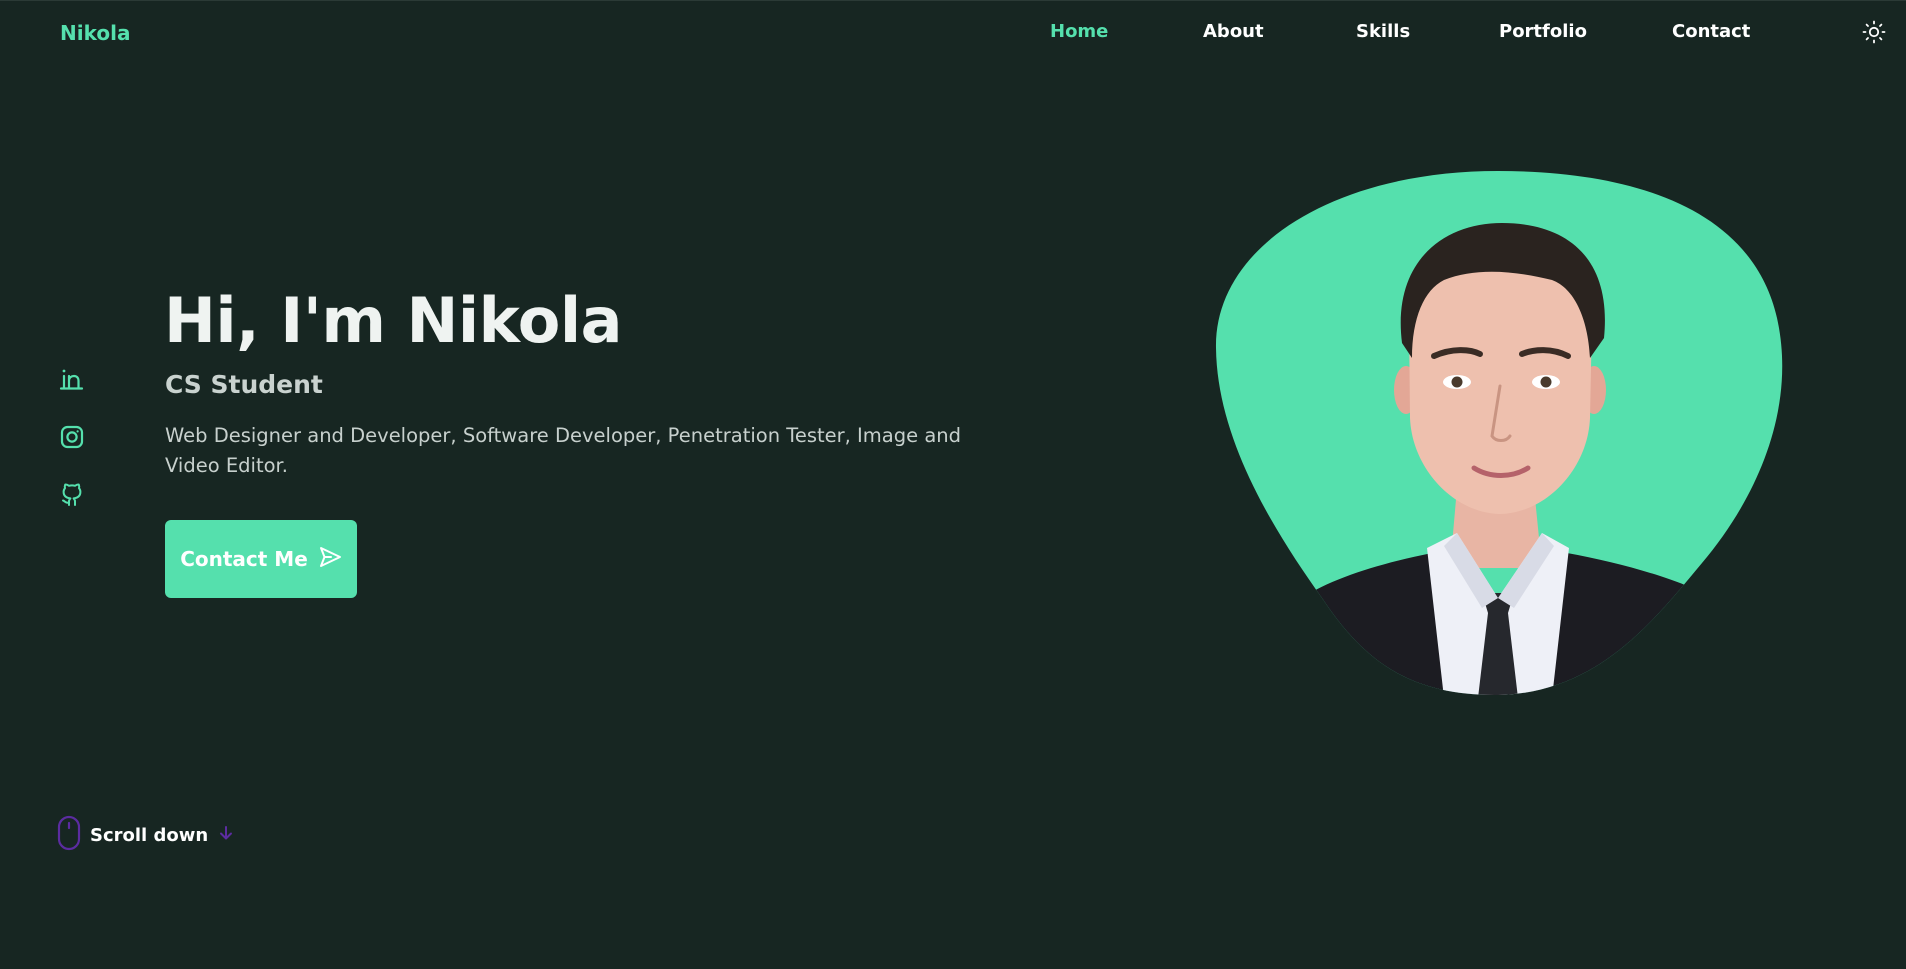  I want to click on mouse-icon, so click(69, 835).